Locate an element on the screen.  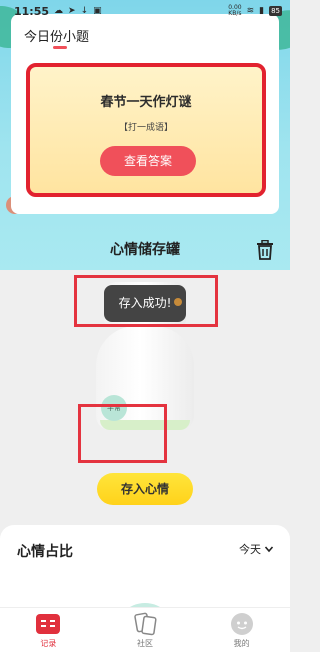
quiz-title: 今日份小题 is located at coordinates (57, 37).